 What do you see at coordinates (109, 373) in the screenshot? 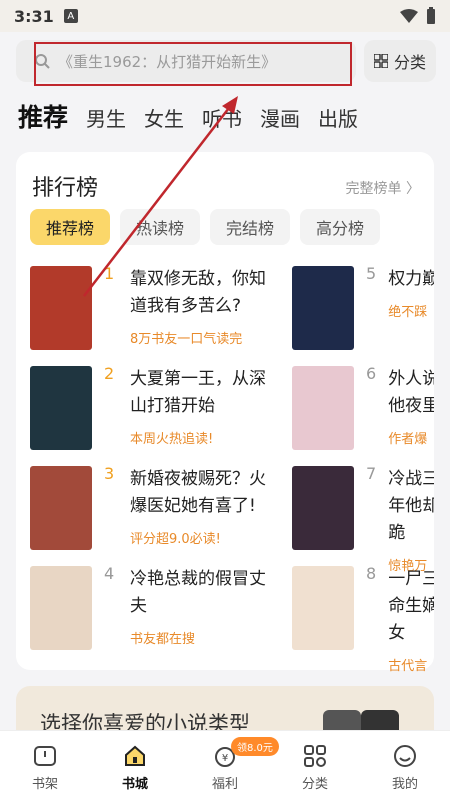
I see `book-rank: 2` at bounding box center [109, 373].